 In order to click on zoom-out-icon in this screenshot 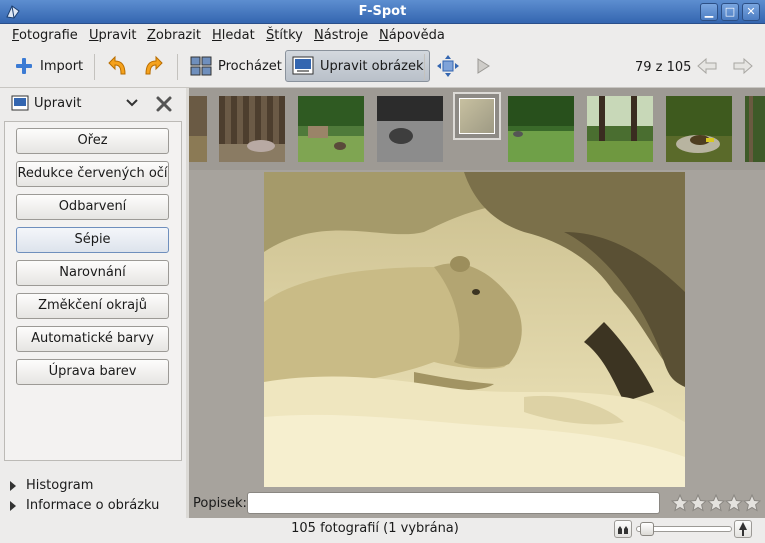, I will do `click(623, 530)`.